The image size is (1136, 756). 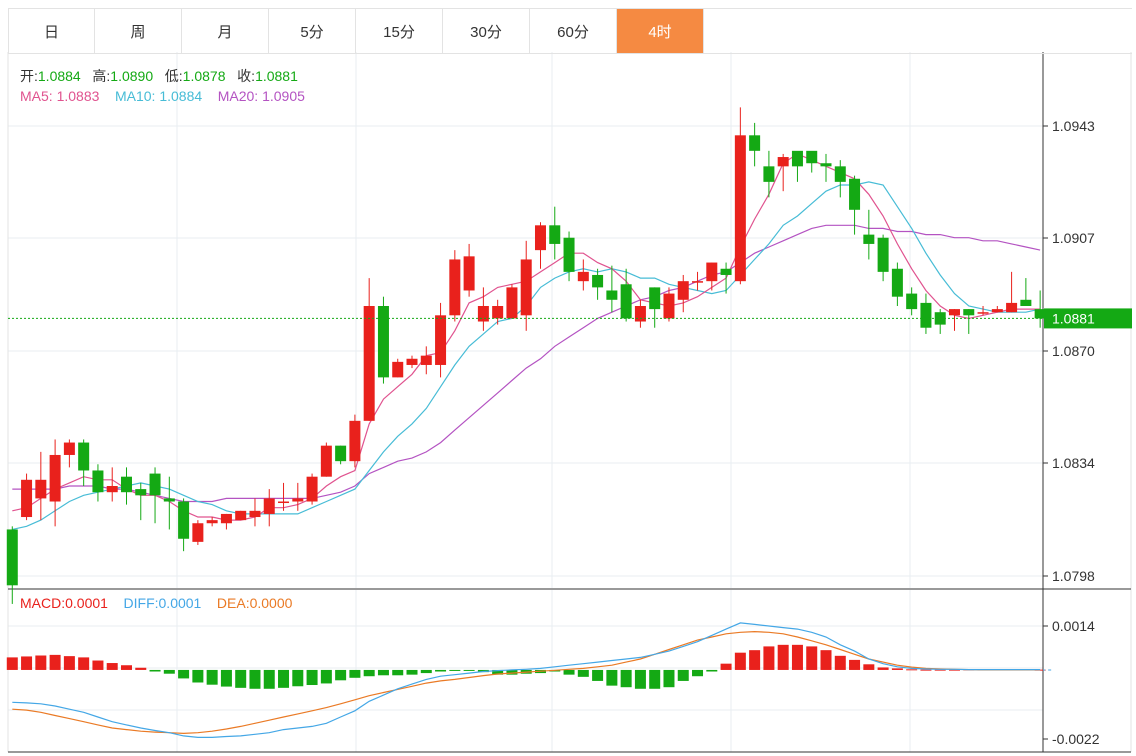 What do you see at coordinates (312, 31) in the screenshot?
I see `tab-5分: 5分` at bounding box center [312, 31].